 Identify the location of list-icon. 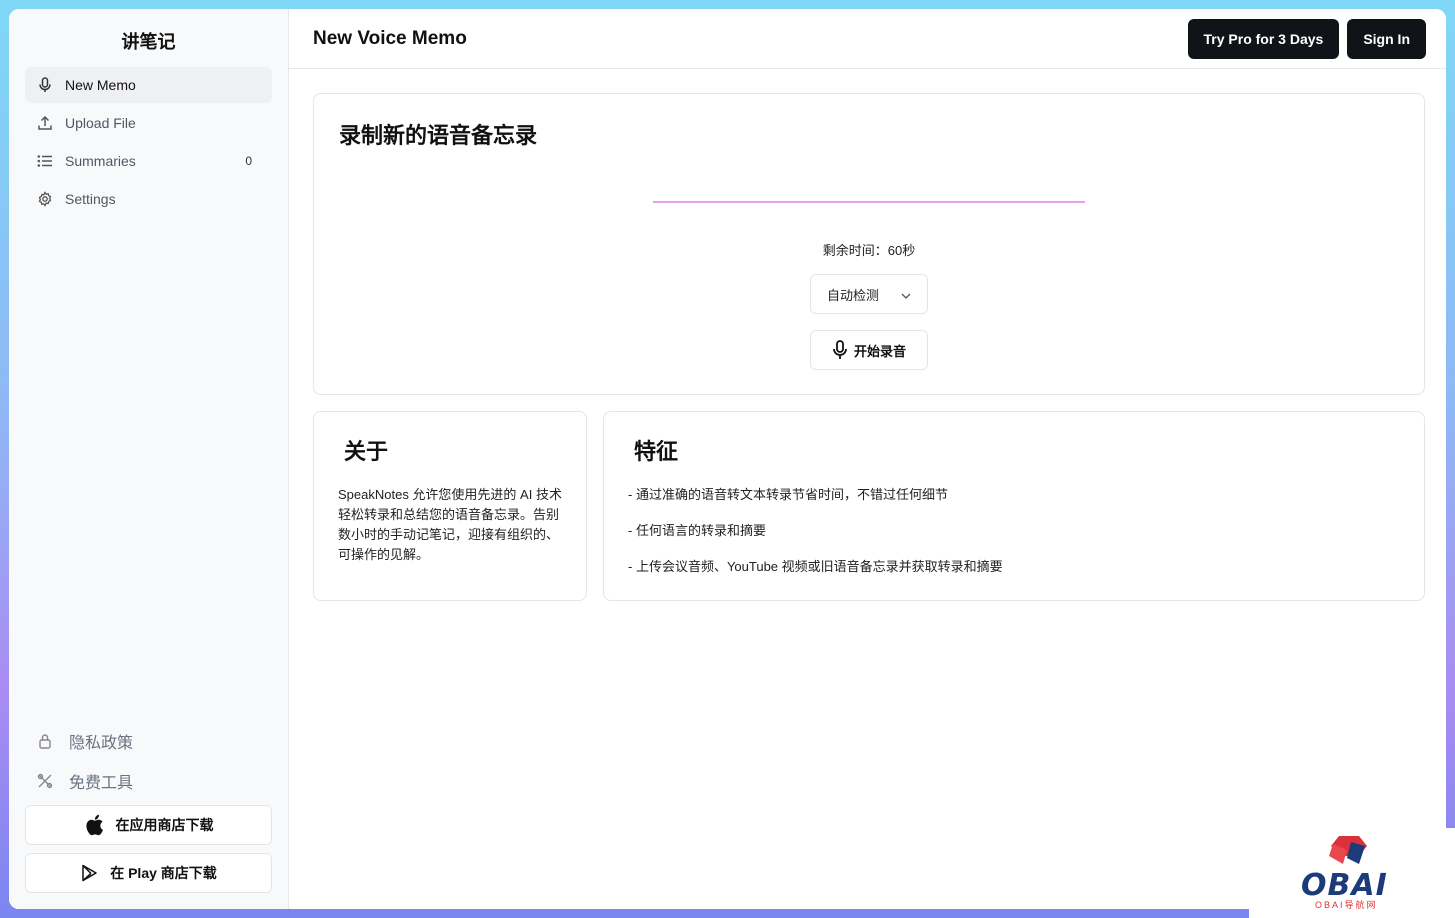
(45, 161).